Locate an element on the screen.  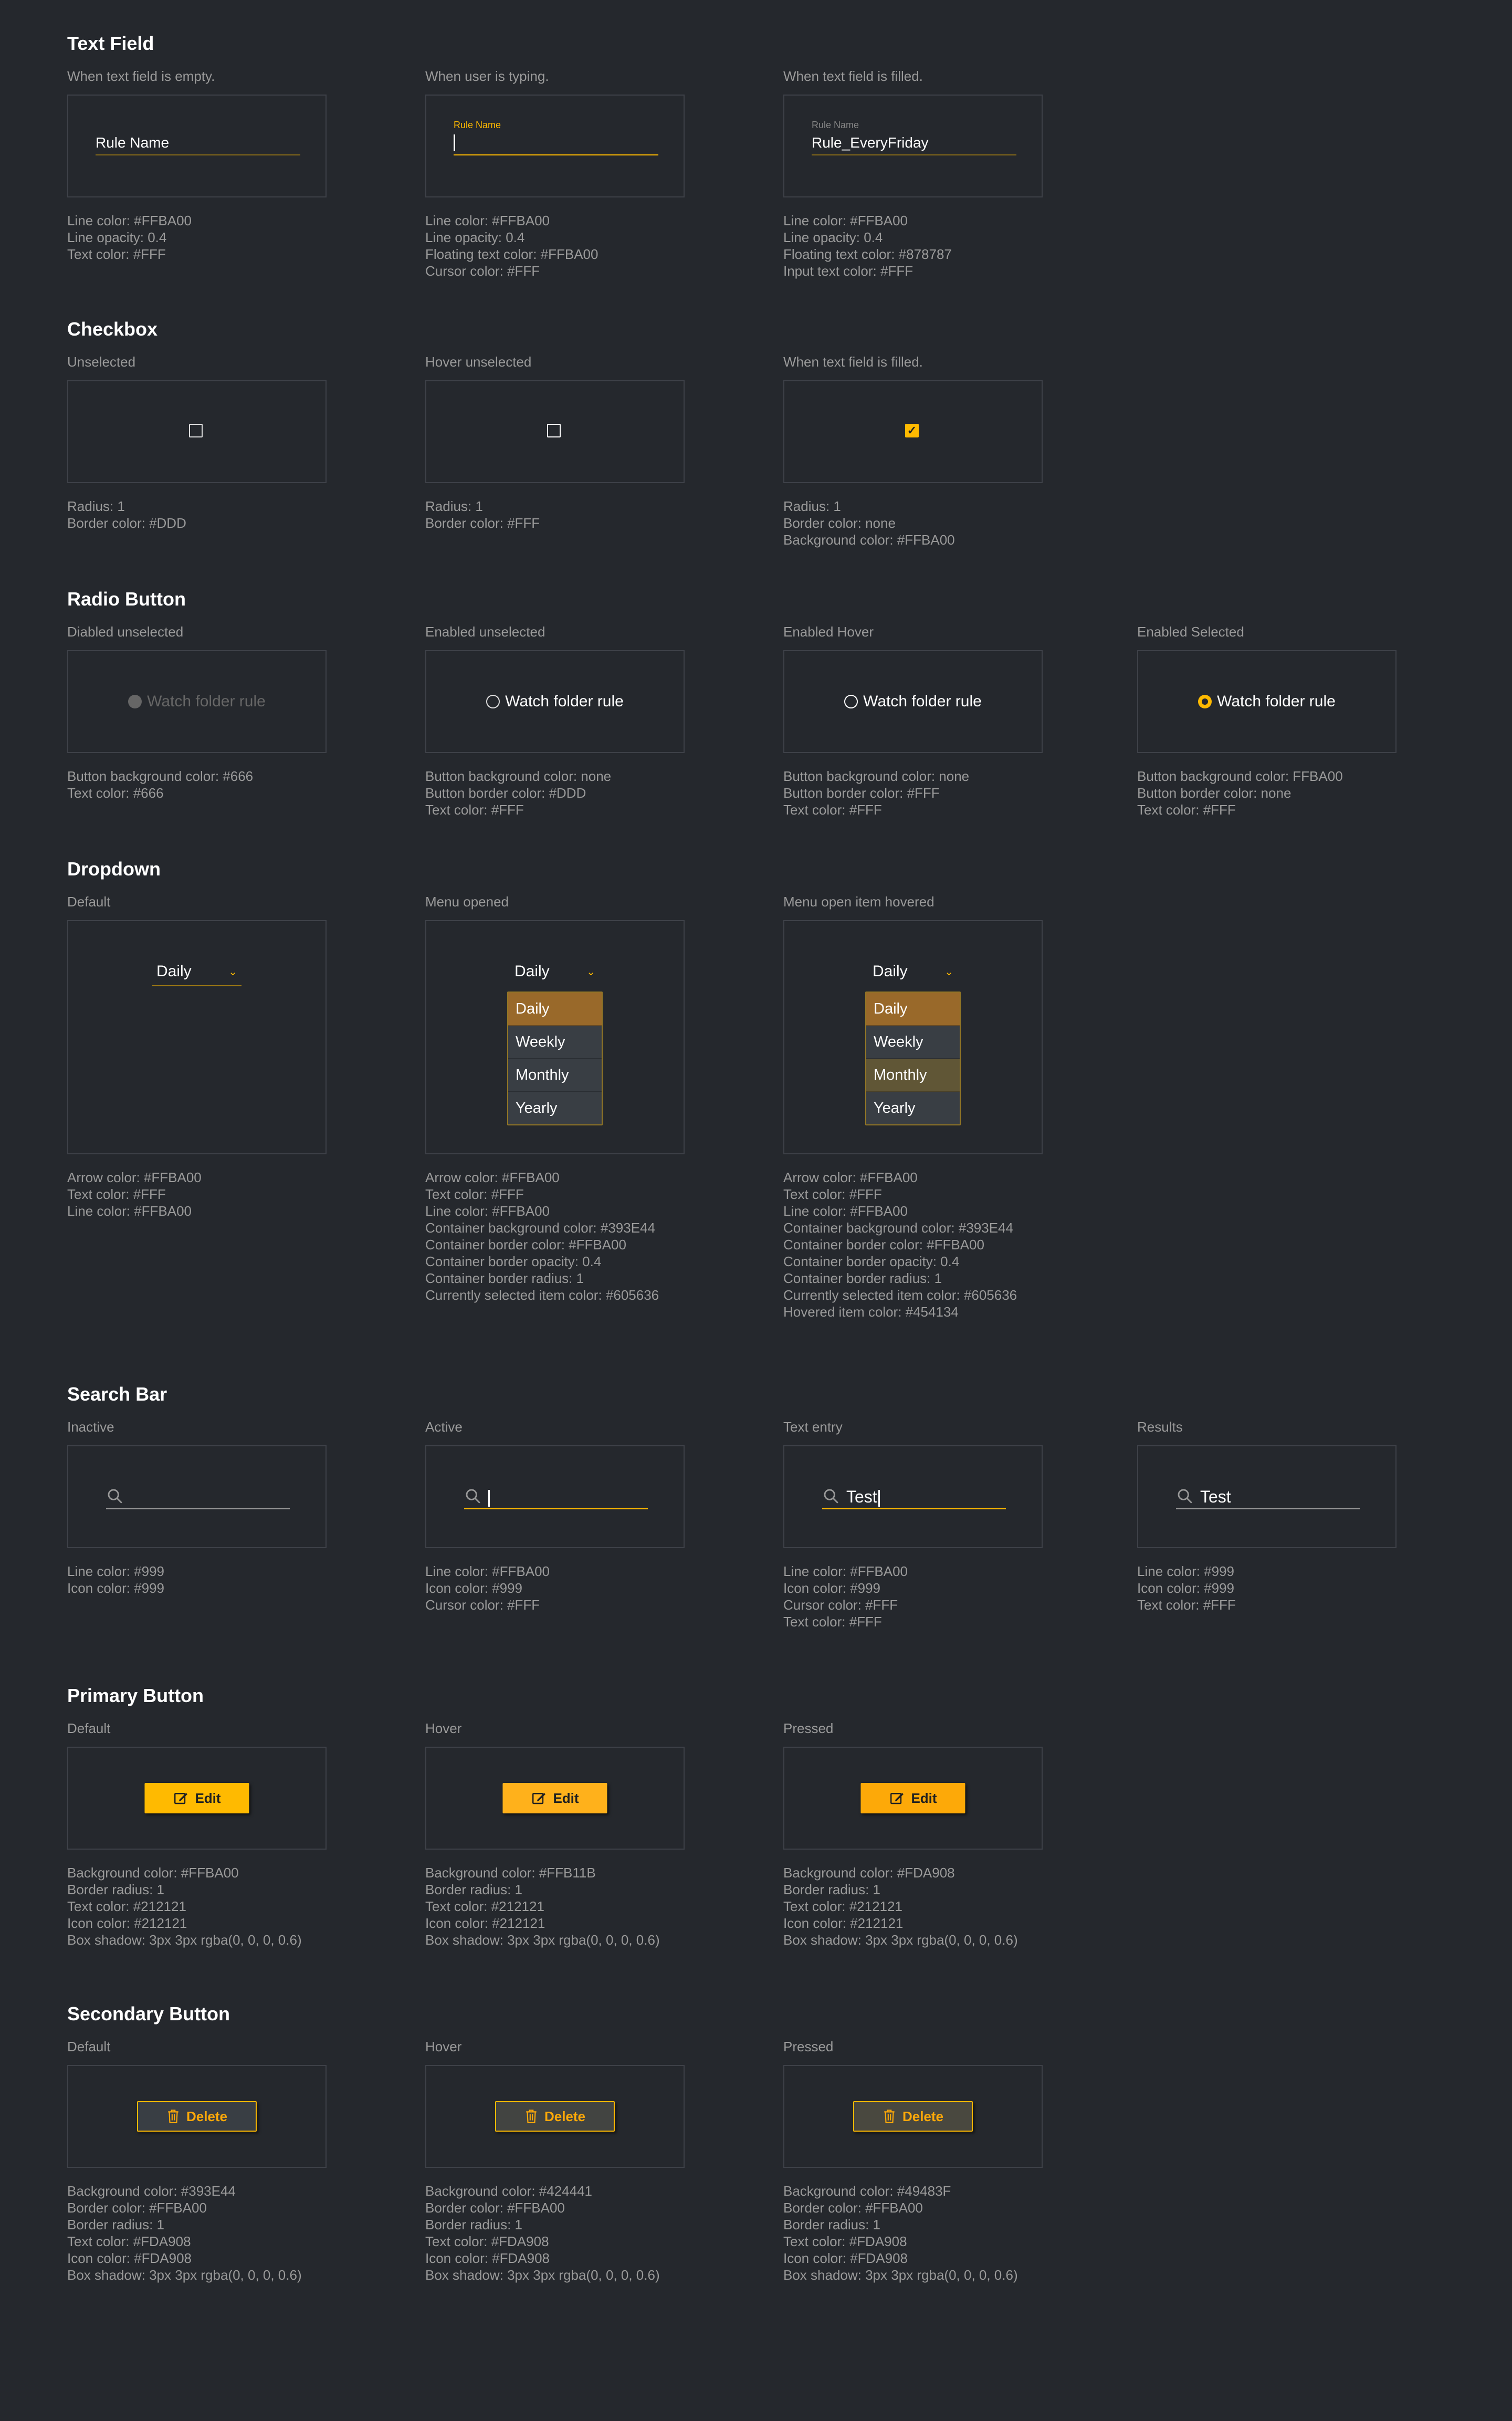
spec-note: Cursor color: #FFF is located at coordinates (482, 271).